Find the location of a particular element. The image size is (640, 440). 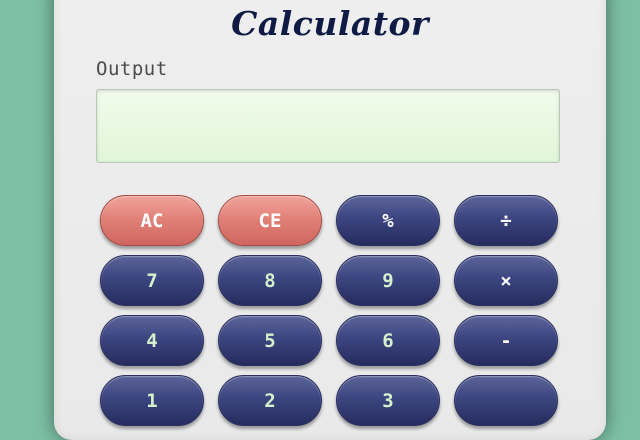

key-label: 9 is located at coordinates (388, 280).